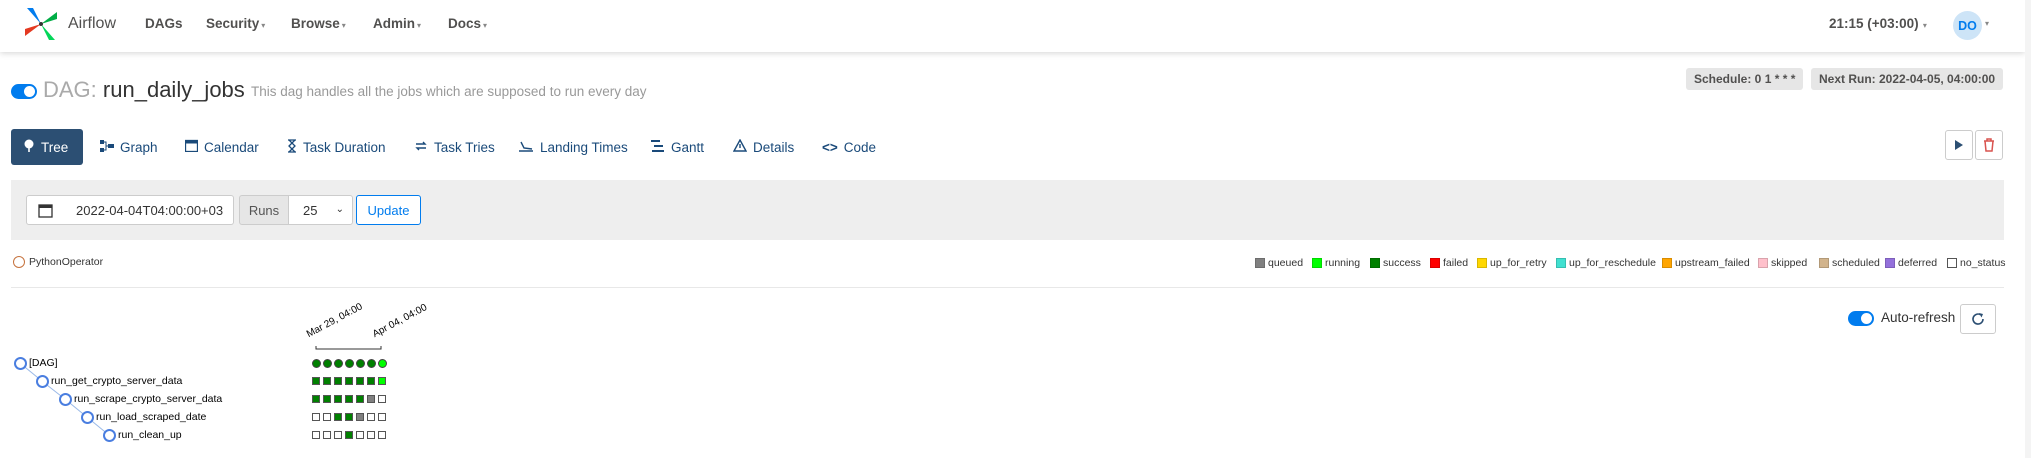  What do you see at coordinates (774, 147) in the screenshot?
I see `tab-label: Details` at bounding box center [774, 147].